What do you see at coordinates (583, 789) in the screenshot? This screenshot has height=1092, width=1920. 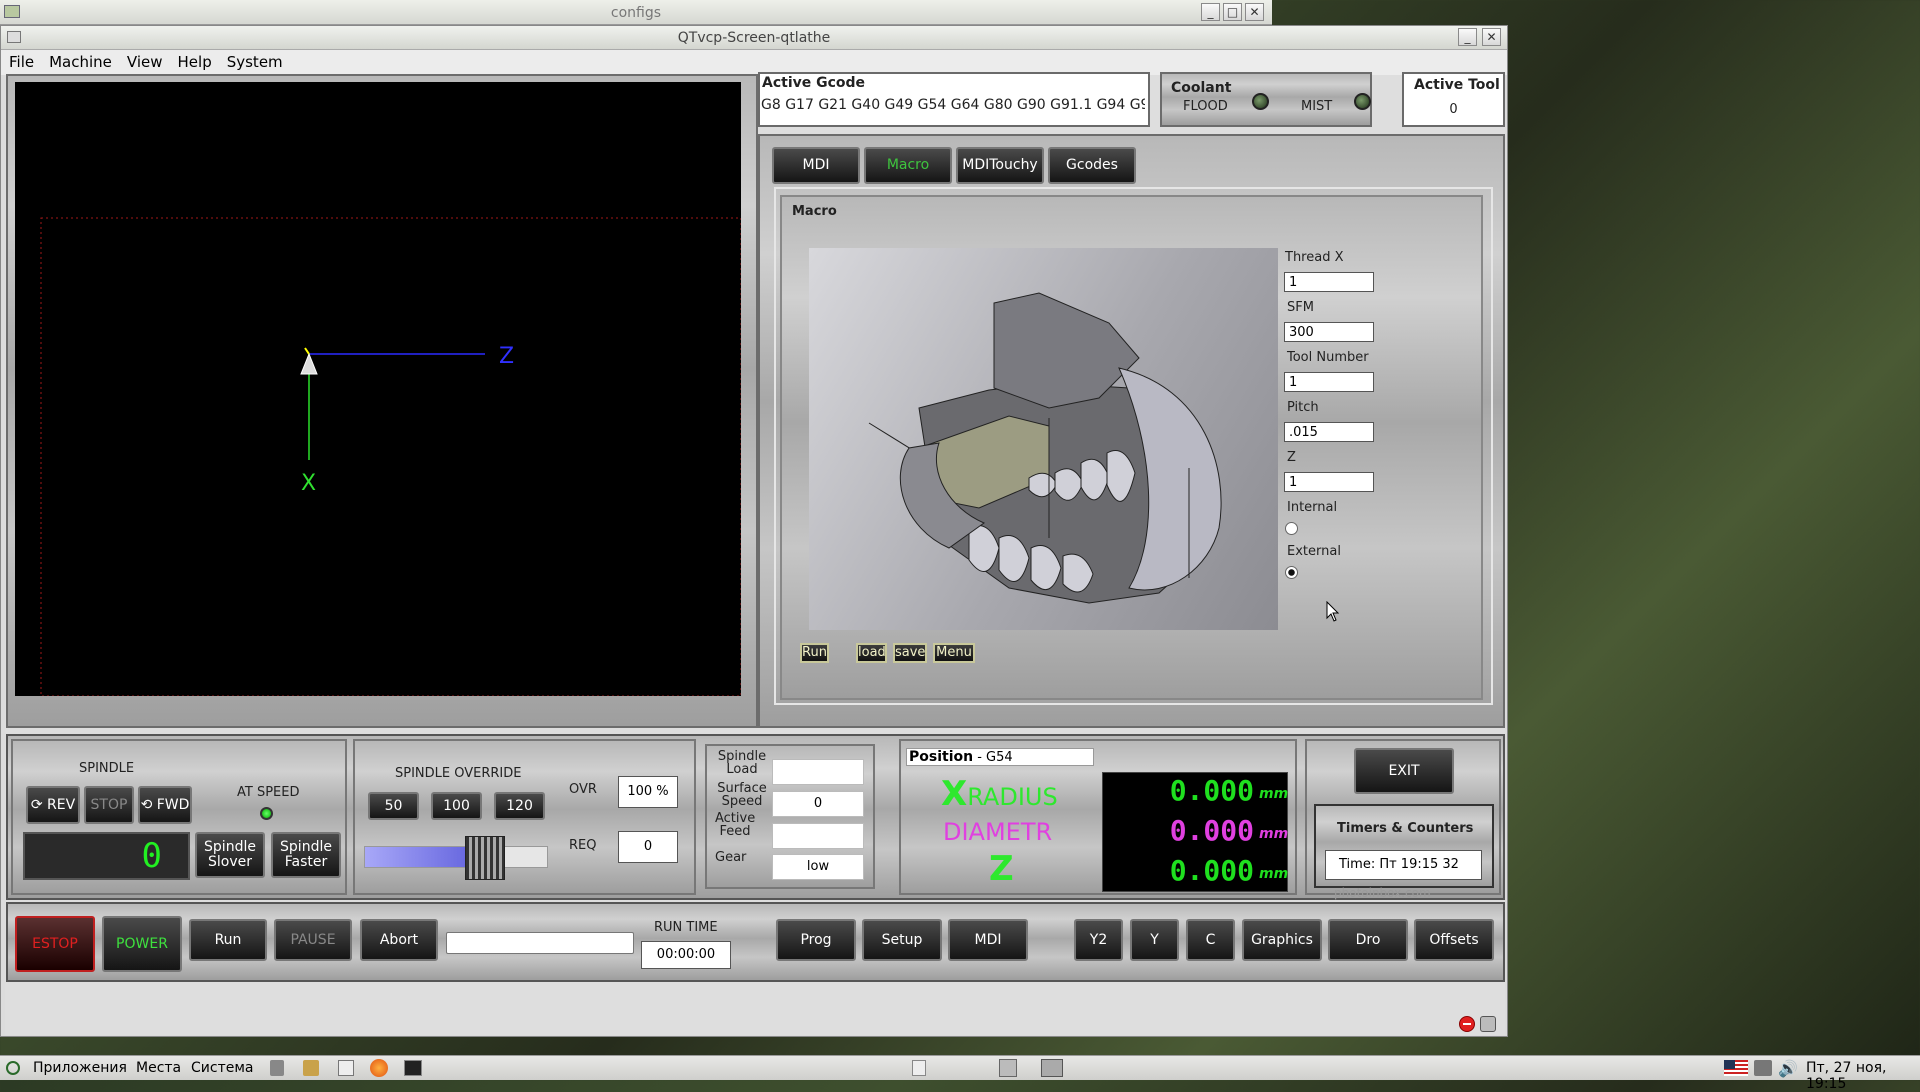 I see `ovr-label: OVR` at bounding box center [583, 789].